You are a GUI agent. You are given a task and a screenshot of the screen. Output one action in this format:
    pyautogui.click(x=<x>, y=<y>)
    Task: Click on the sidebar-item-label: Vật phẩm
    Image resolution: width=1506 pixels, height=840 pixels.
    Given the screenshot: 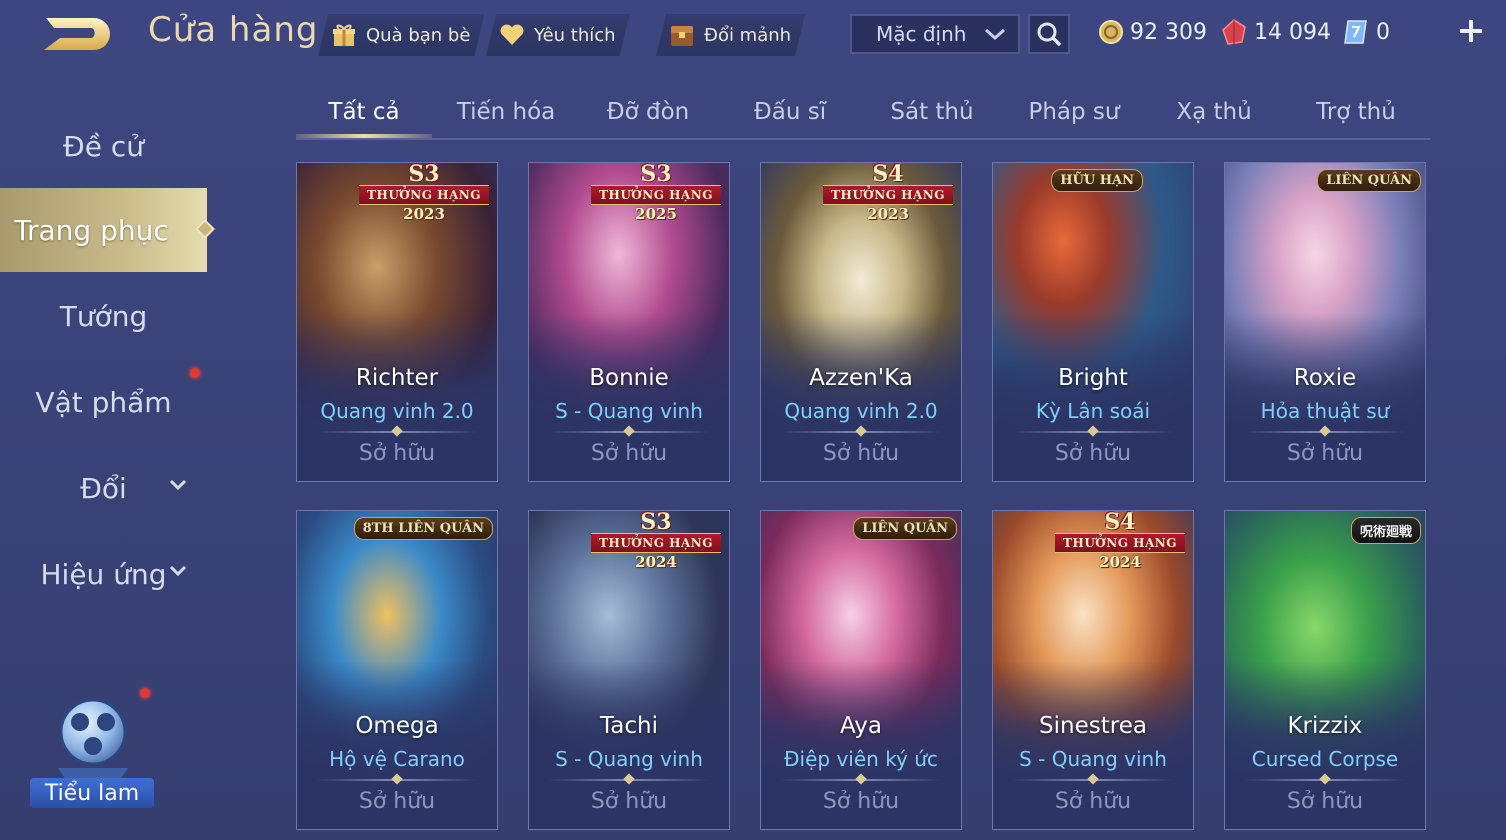 What is the action you would take?
    pyautogui.click(x=103, y=402)
    